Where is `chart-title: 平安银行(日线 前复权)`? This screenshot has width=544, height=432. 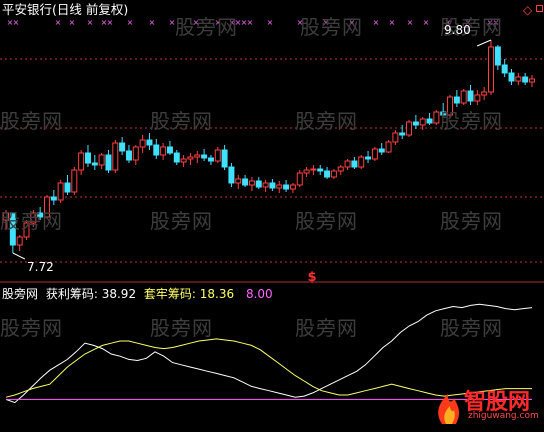
chart-title: 平安银行(日线 前复权) is located at coordinates (65, 9).